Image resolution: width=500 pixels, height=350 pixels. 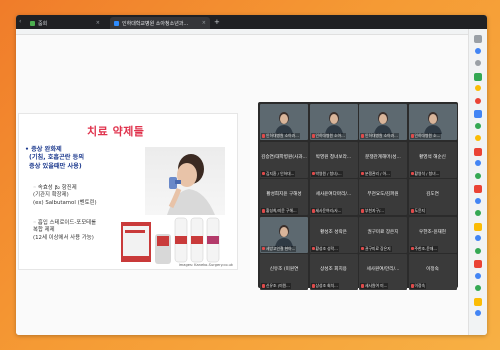 What do you see at coordinates (477, 182) in the screenshot?
I see `extension-sidebar` at bounding box center [477, 182].